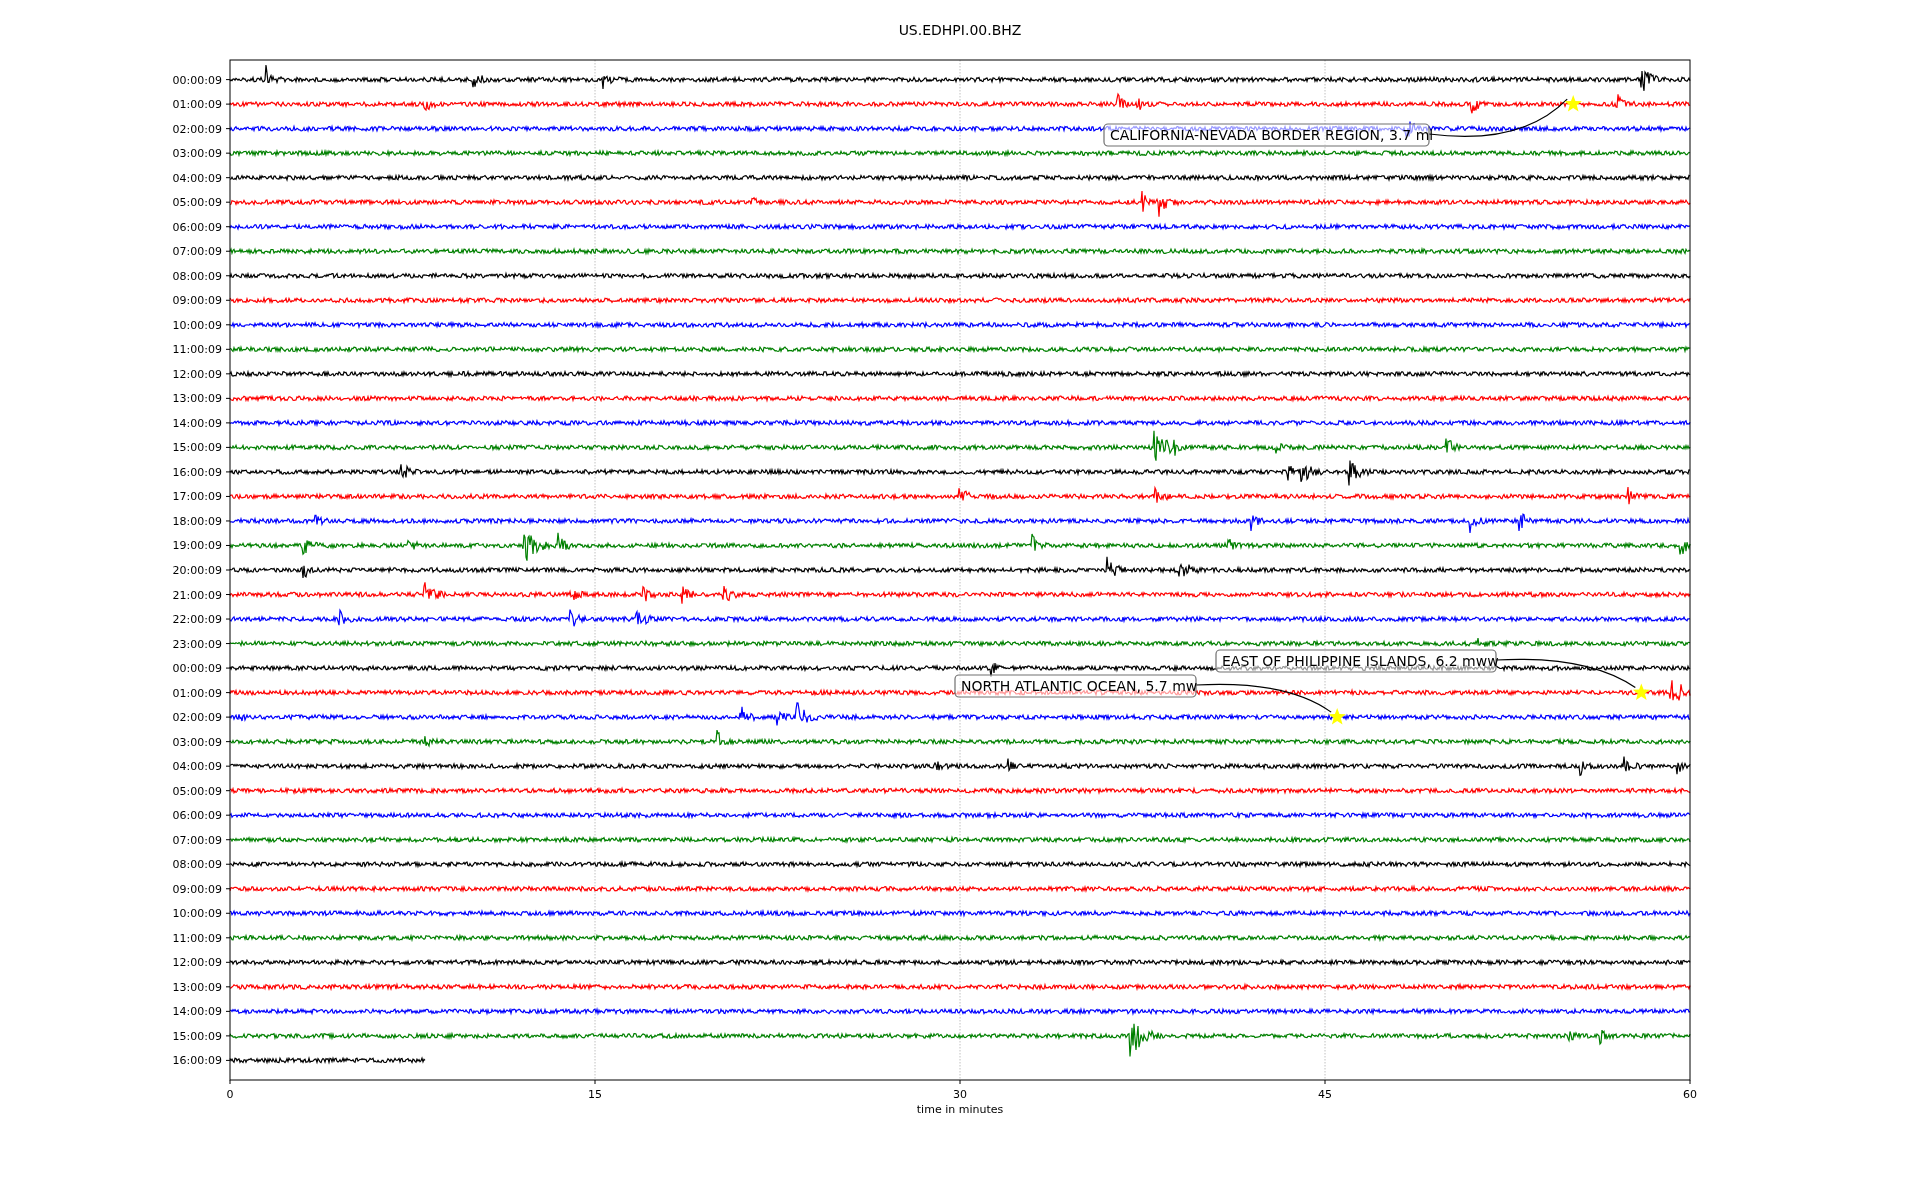 The height and width of the screenshot is (1200, 1920). Describe the element at coordinates (1268, 135) in the screenshot. I see `event-label: CALIFORNIA-NEVADA BORDER REGION, 3.7 ml` at that location.